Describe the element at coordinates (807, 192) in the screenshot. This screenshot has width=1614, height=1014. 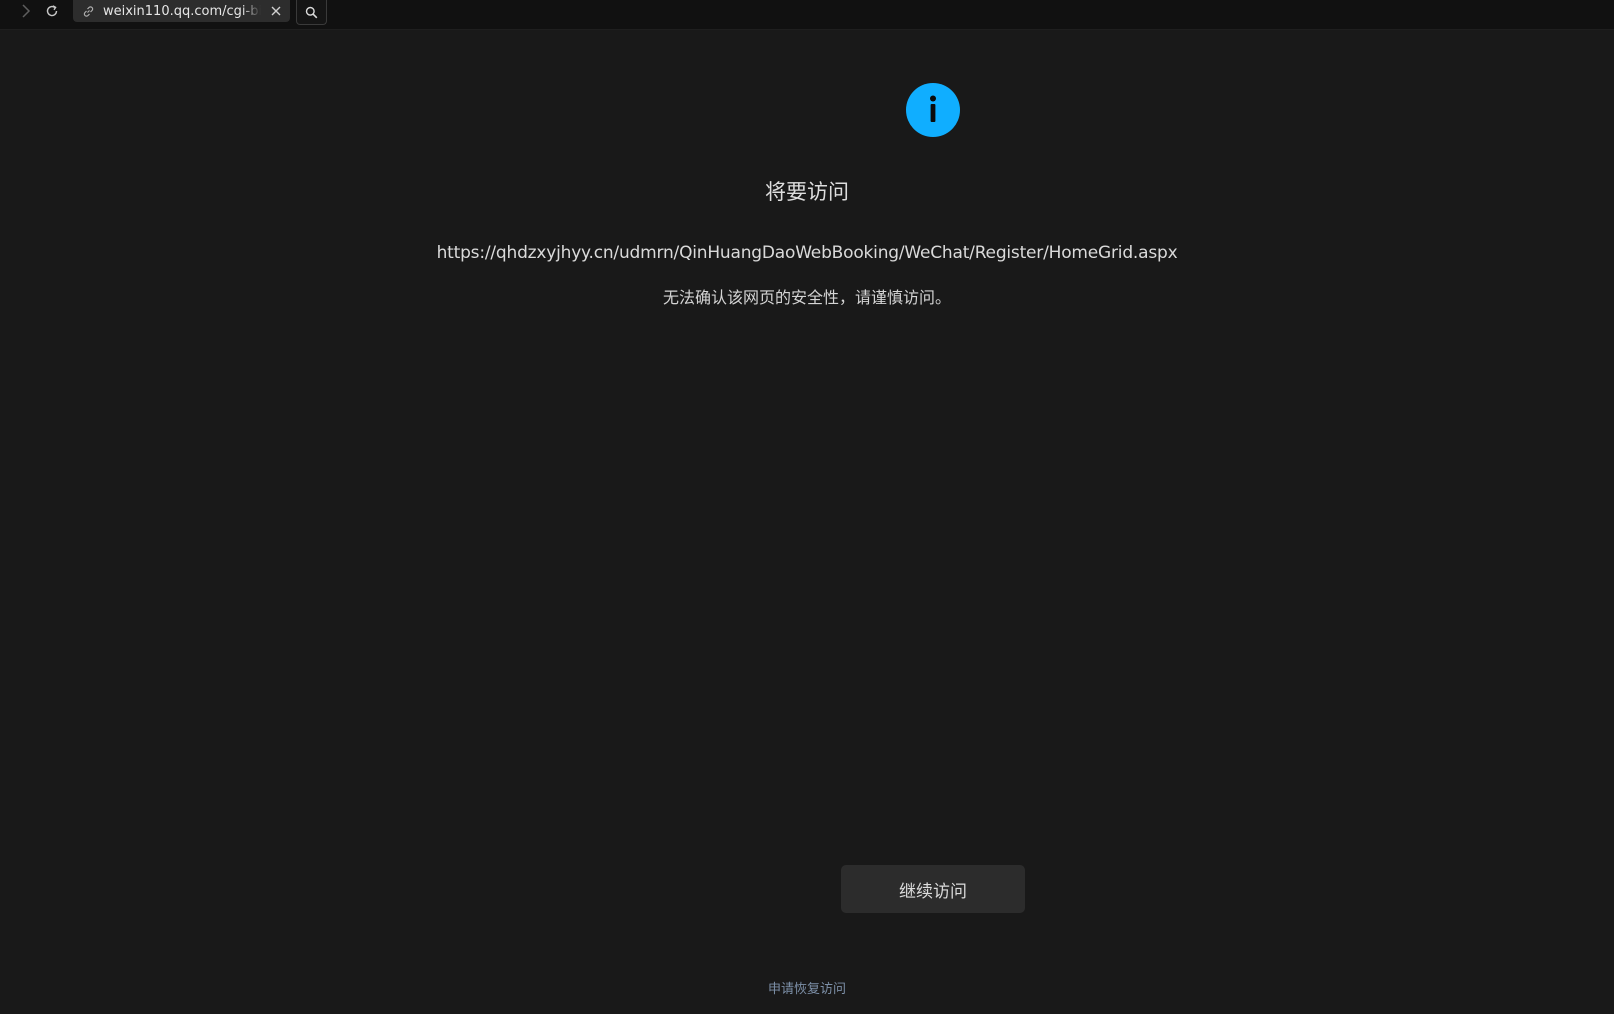
I see `page-title: 将要访问` at that location.